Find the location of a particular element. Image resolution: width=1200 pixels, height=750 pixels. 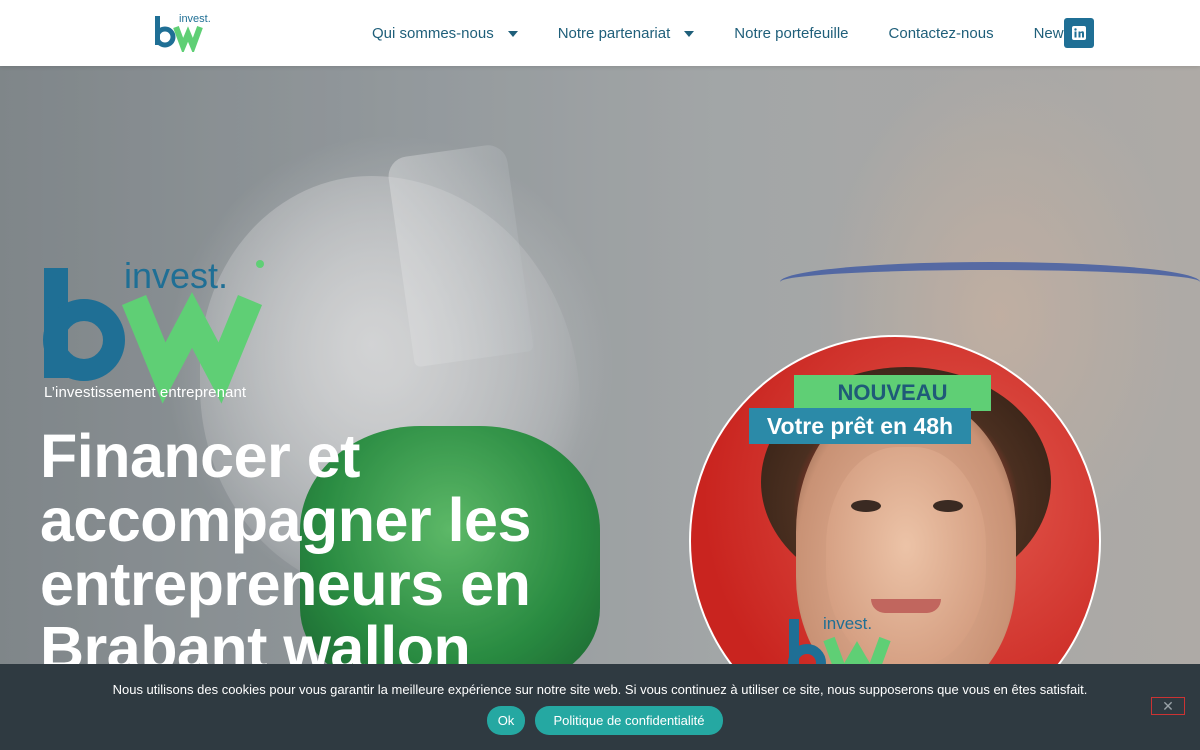

promo-badge-loan: Votre prêt en 48h is located at coordinates (860, 426).